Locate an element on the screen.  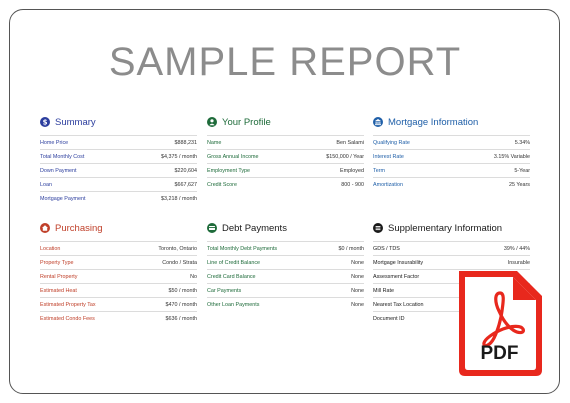
table-row: Name Ben Salami is located at coordinates (285, 142).